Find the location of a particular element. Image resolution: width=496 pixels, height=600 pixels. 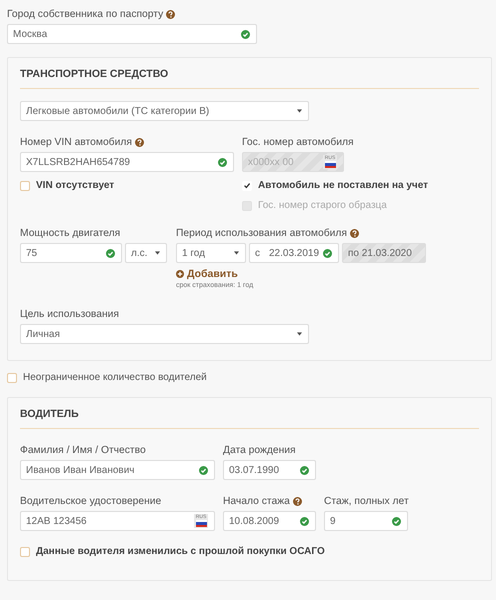

field-label: Период использования автомобиля is located at coordinates (261, 233).